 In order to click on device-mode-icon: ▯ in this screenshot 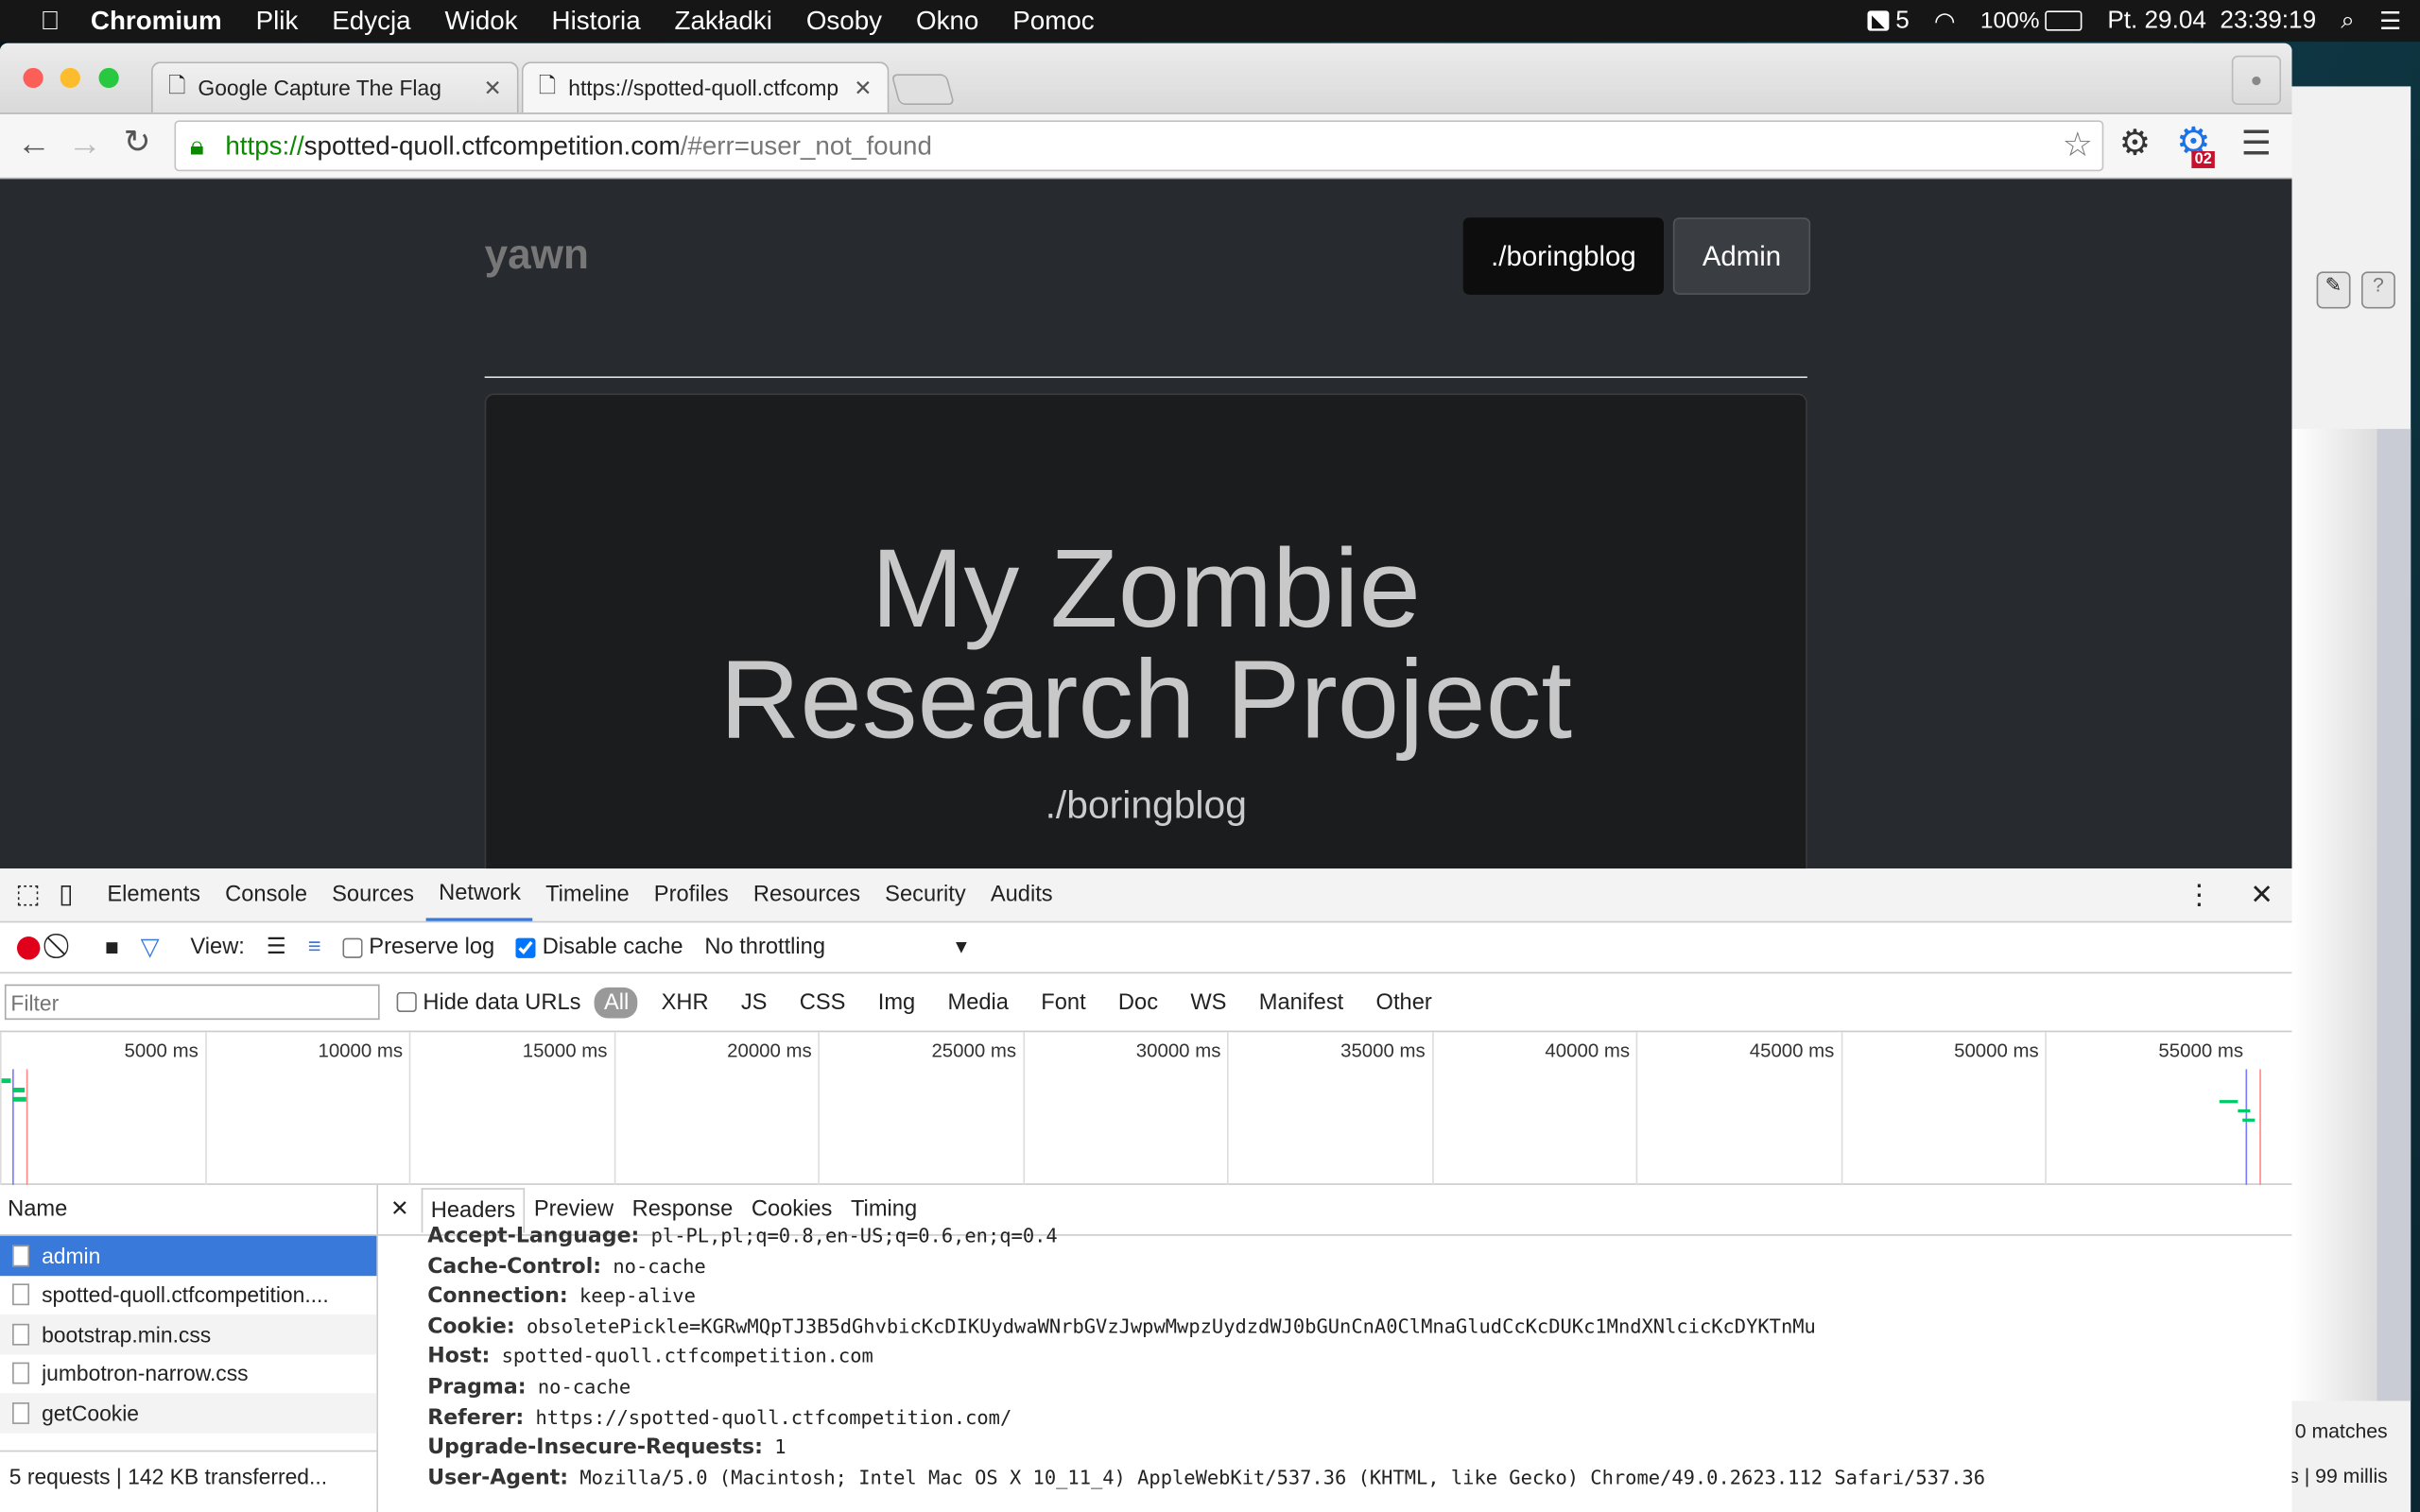, I will do `click(66, 895)`.